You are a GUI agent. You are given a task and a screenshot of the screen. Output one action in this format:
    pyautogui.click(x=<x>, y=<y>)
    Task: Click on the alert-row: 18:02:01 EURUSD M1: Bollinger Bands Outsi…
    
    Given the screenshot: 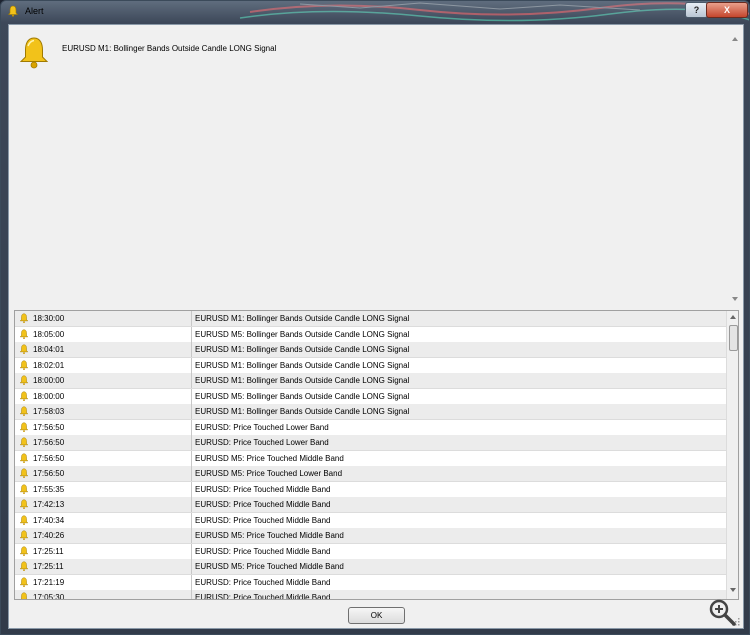 What is the action you would take?
    pyautogui.click(x=370, y=365)
    